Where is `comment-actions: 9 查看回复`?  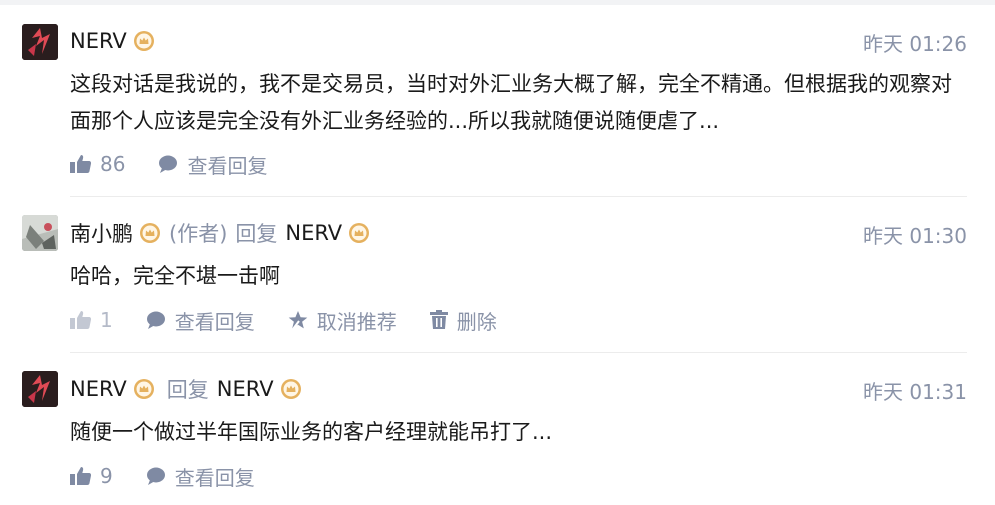
comment-actions: 9 查看回复 is located at coordinates (178, 476).